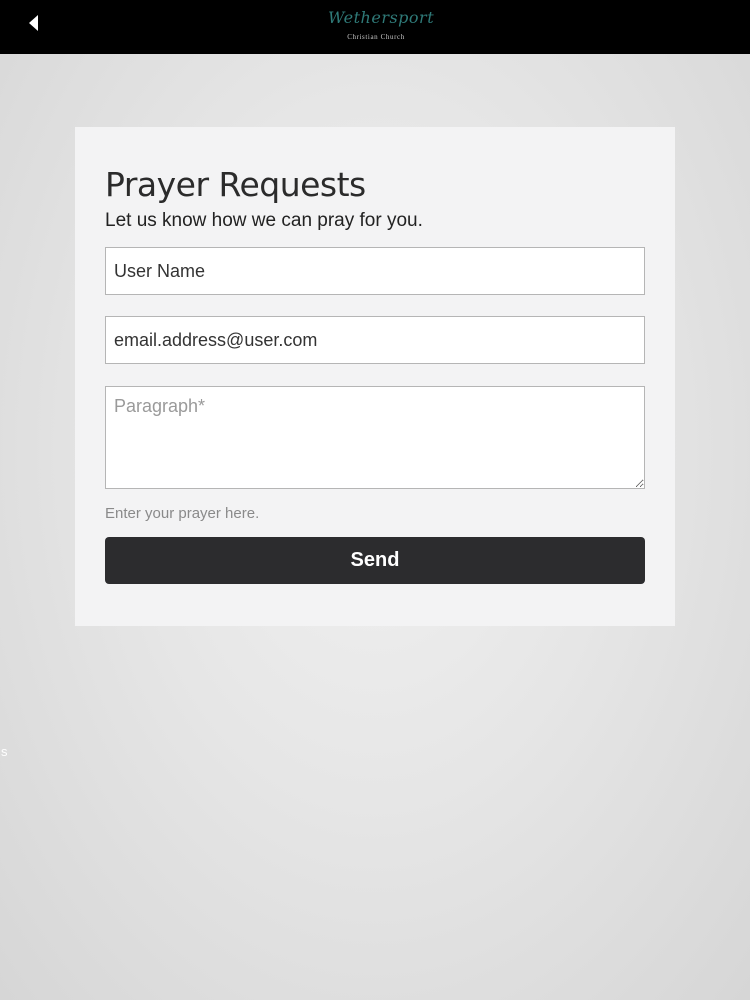  Describe the element at coordinates (375, 340) in the screenshot. I see `email-field` at that location.